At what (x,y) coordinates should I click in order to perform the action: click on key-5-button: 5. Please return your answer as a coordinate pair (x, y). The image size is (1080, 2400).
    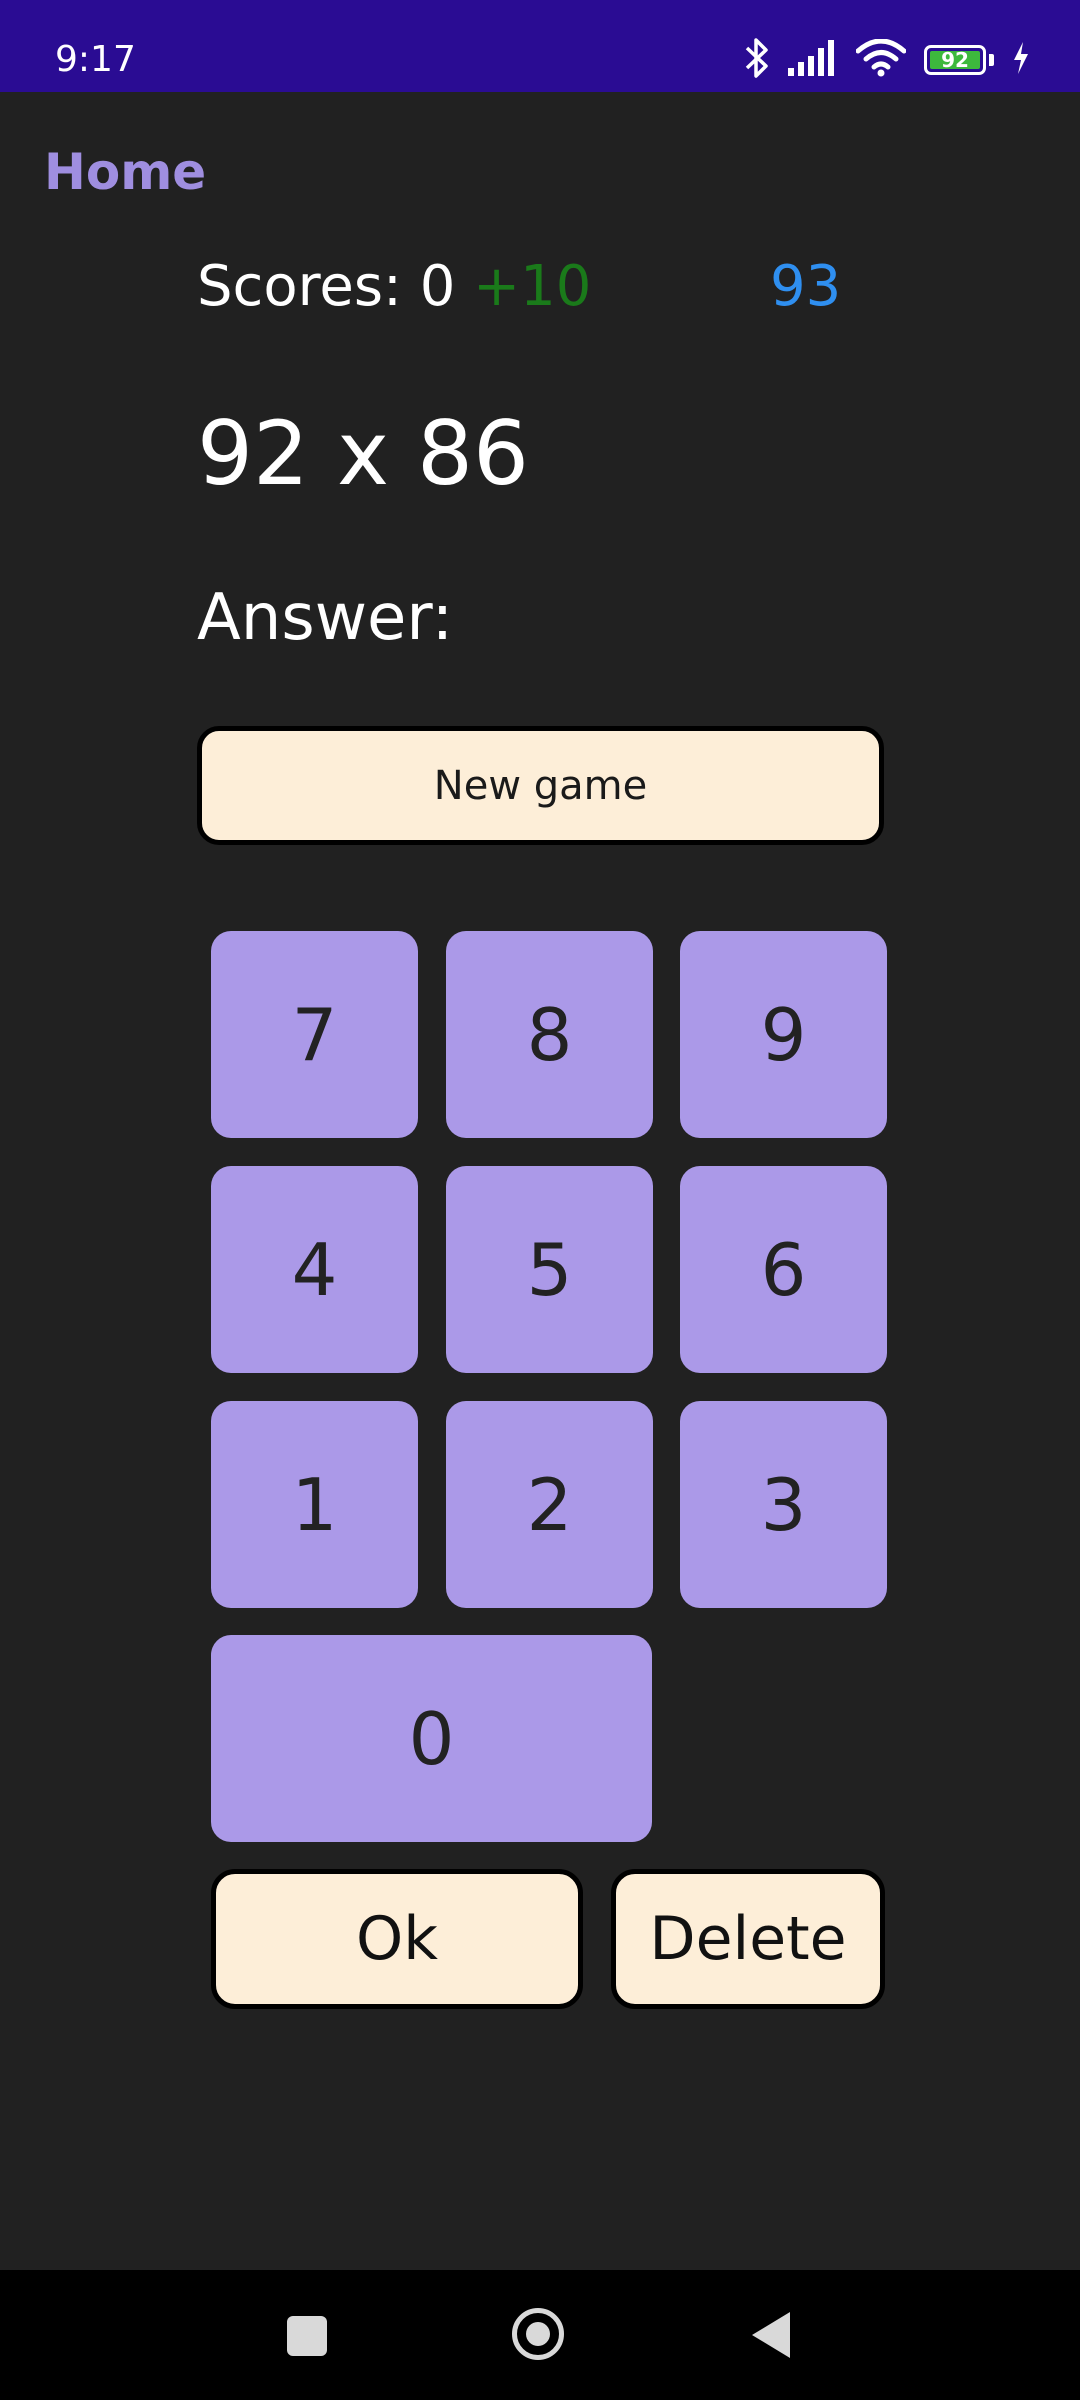
    Looking at the image, I should click on (549, 1269).